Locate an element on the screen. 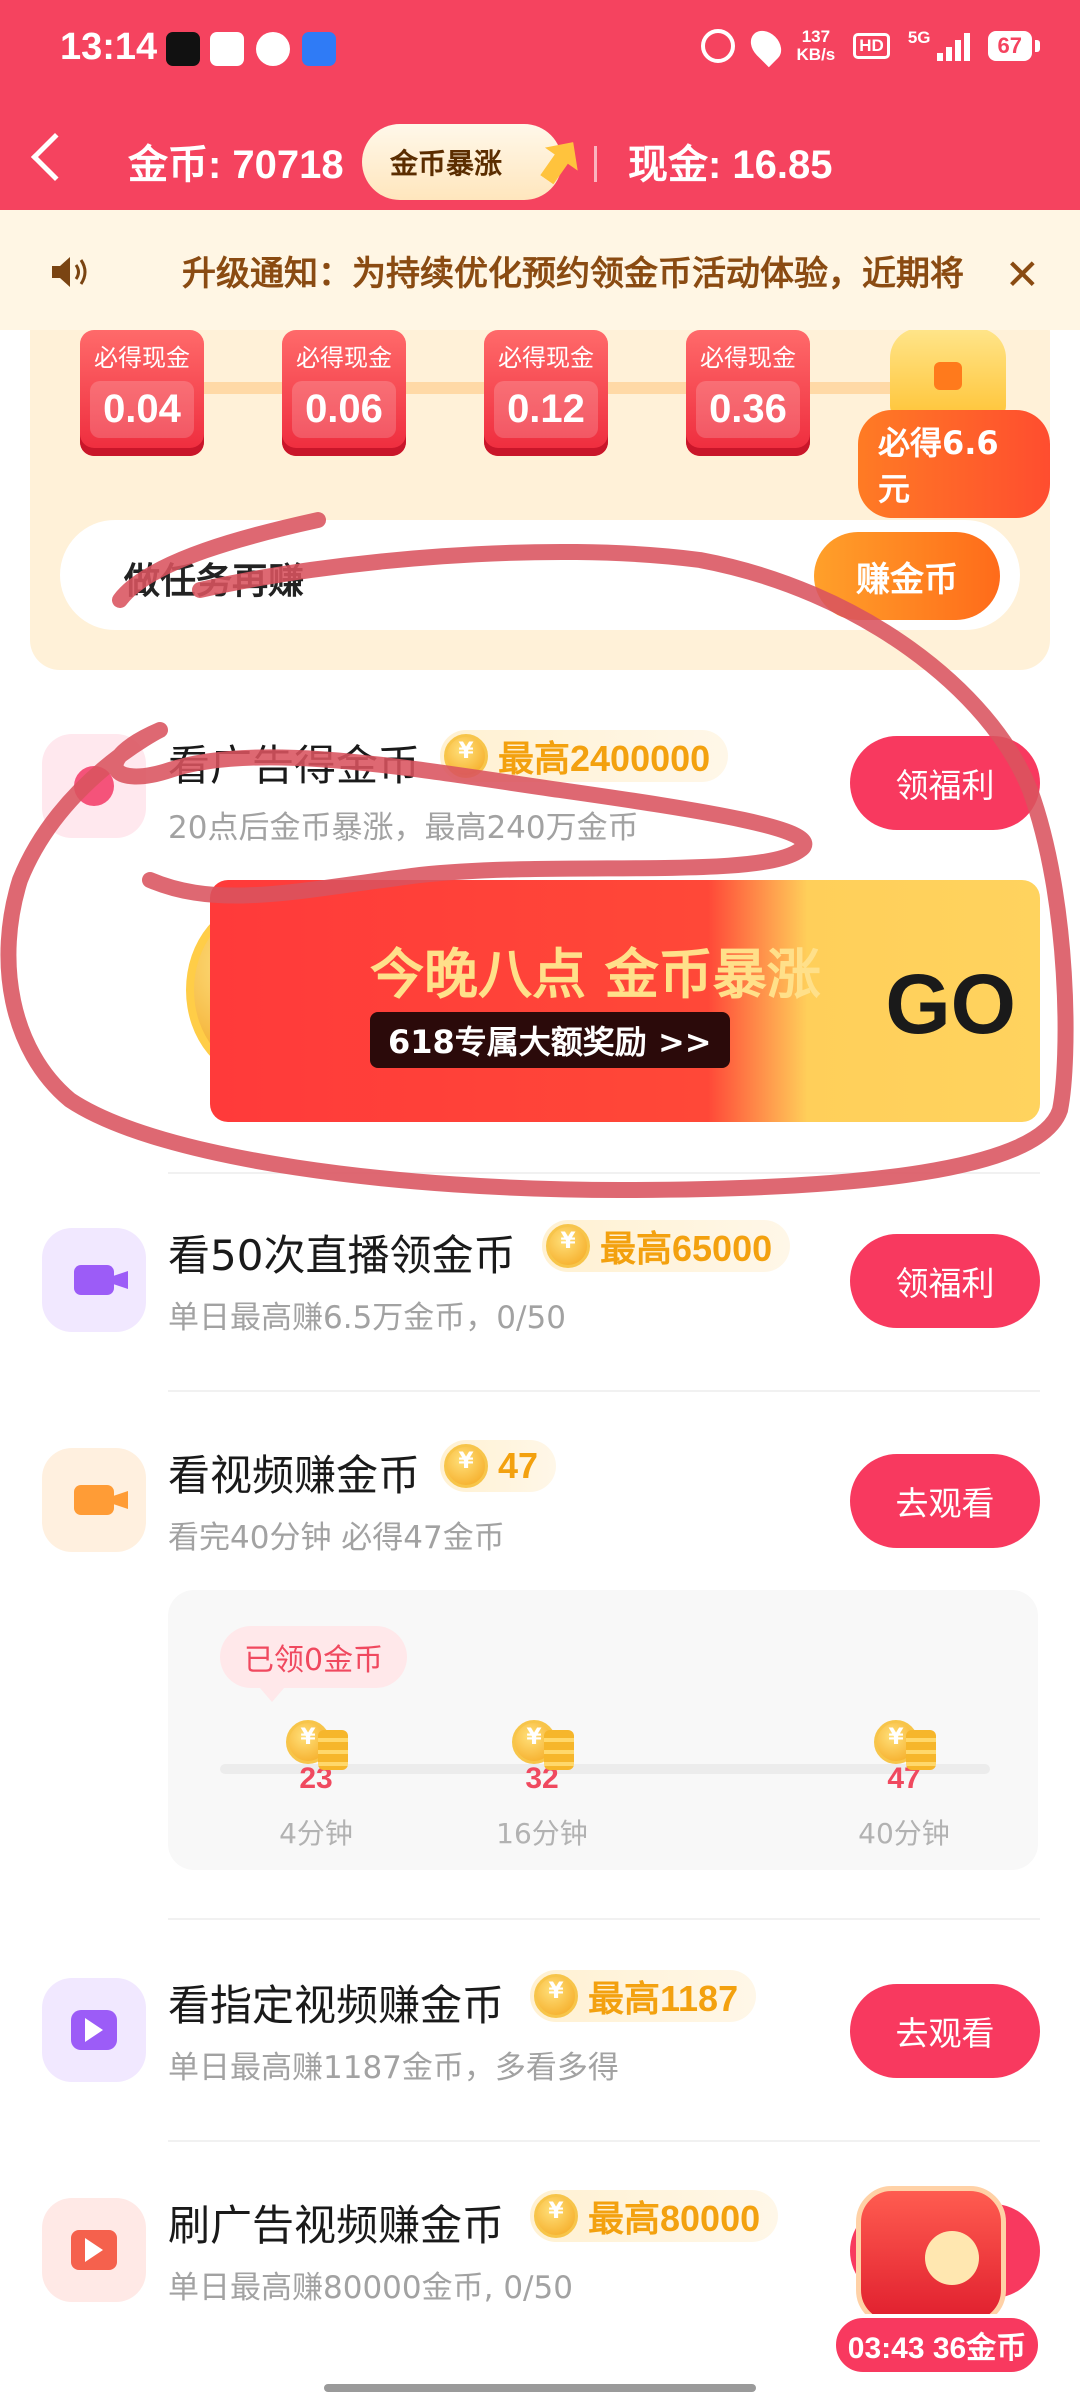  signal-icon is located at coordinates (953, 46).